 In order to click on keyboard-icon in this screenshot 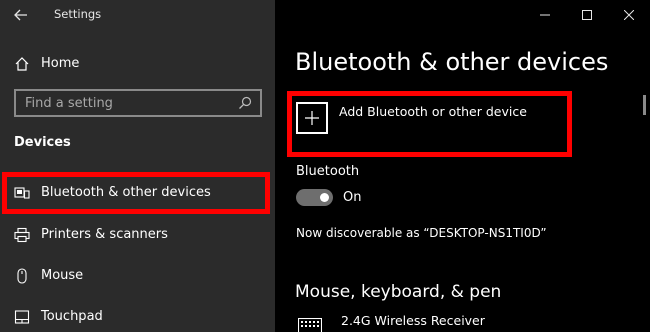, I will do `click(310, 325)`.